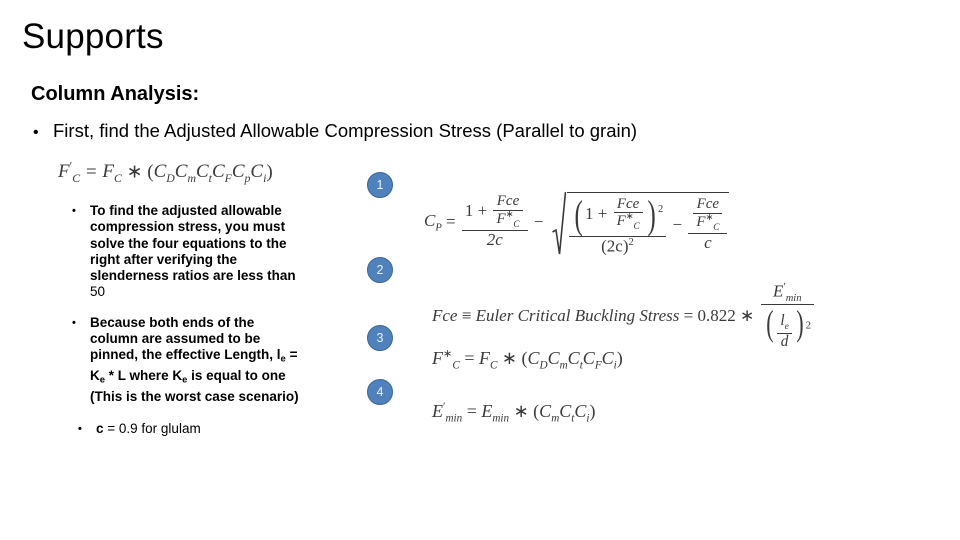  What do you see at coordinates (144, 376) in the screenshot?
I see `sub-bullet-2-part-2: * L where K` at bounding box center [144, 376].